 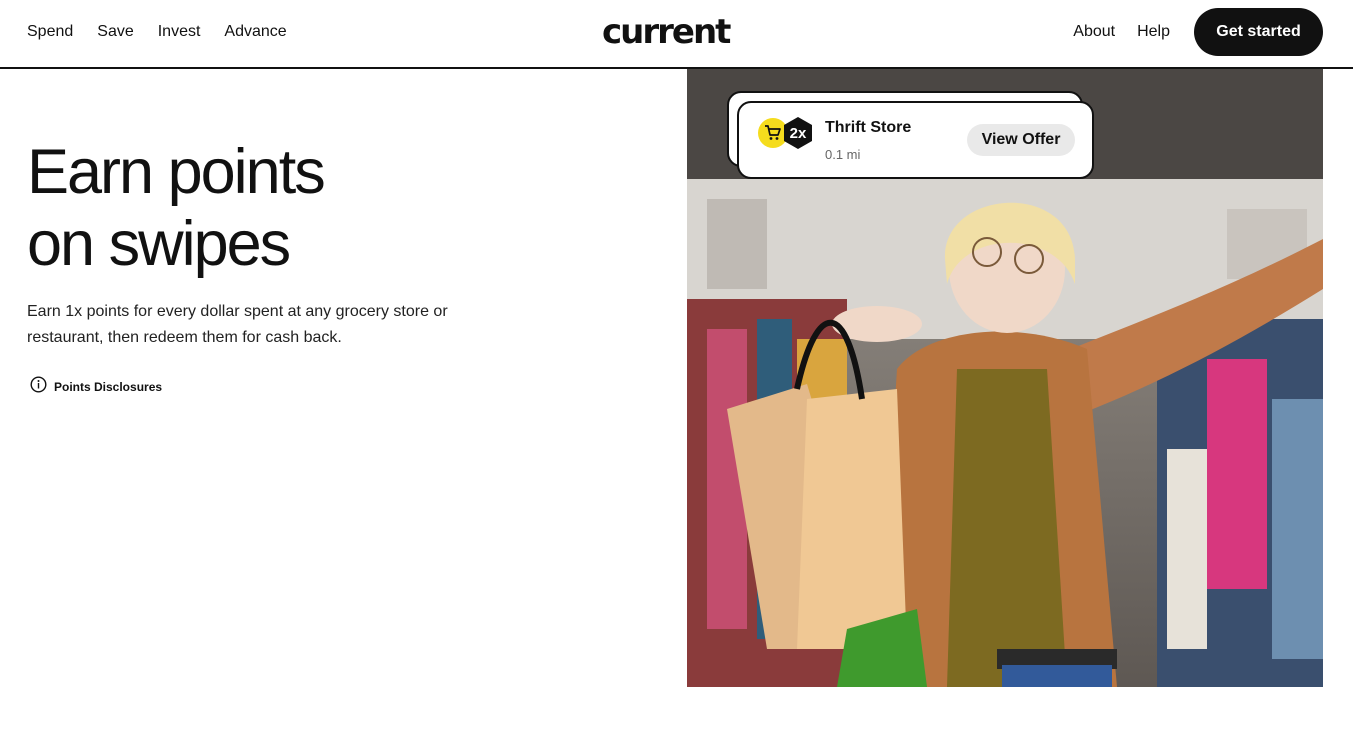 What do you see at coordinates (159, 244) in the screenshot?
I see `hero-headline-line-2: on swipes` at bounding box center [159, 244].